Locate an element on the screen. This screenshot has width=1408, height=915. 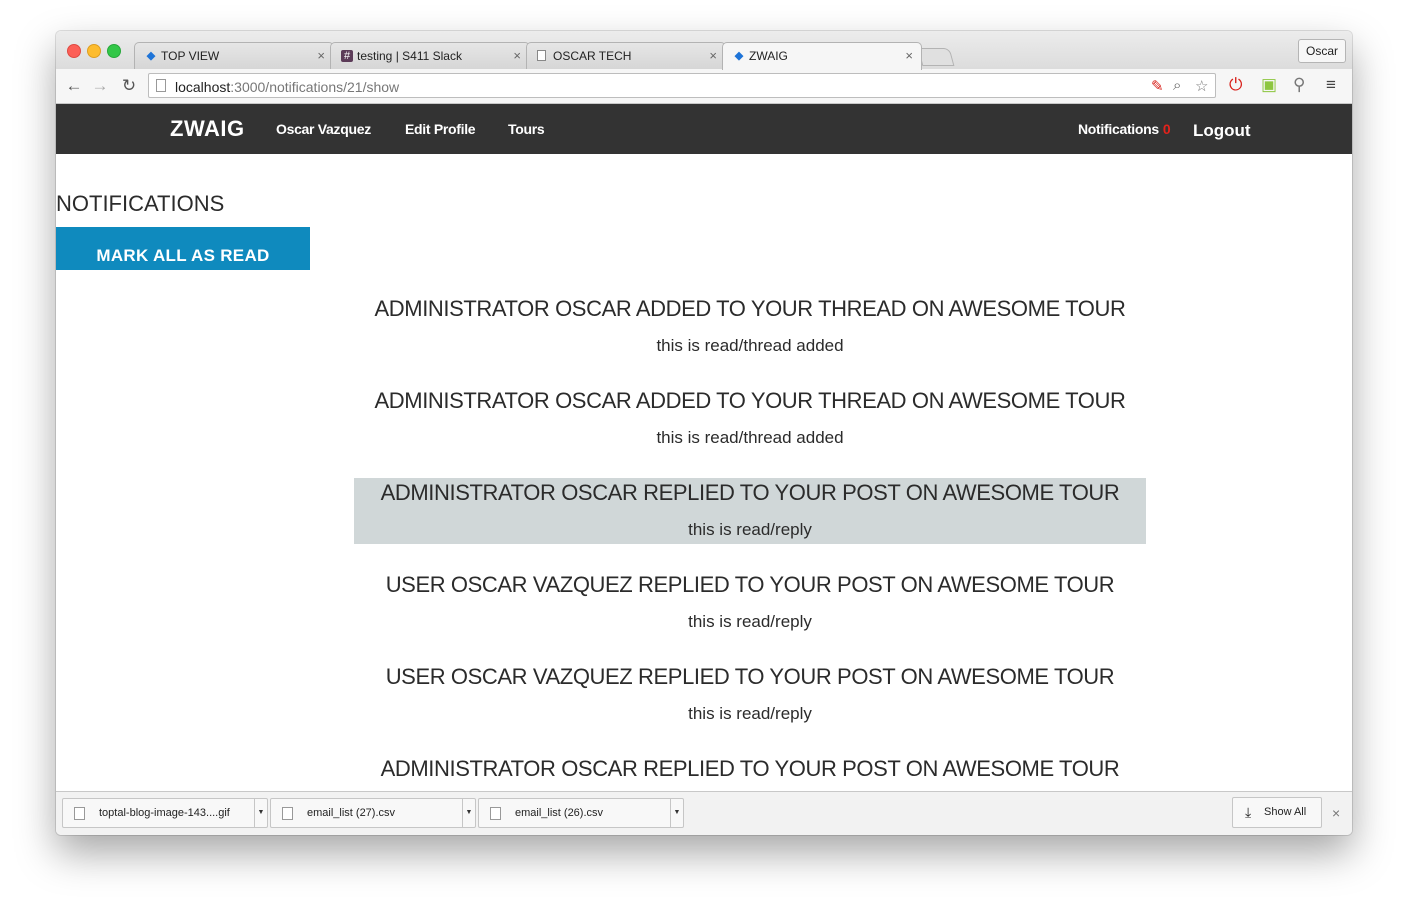
download-filename: email_list (27).csv is located at coordinates (351, 813).